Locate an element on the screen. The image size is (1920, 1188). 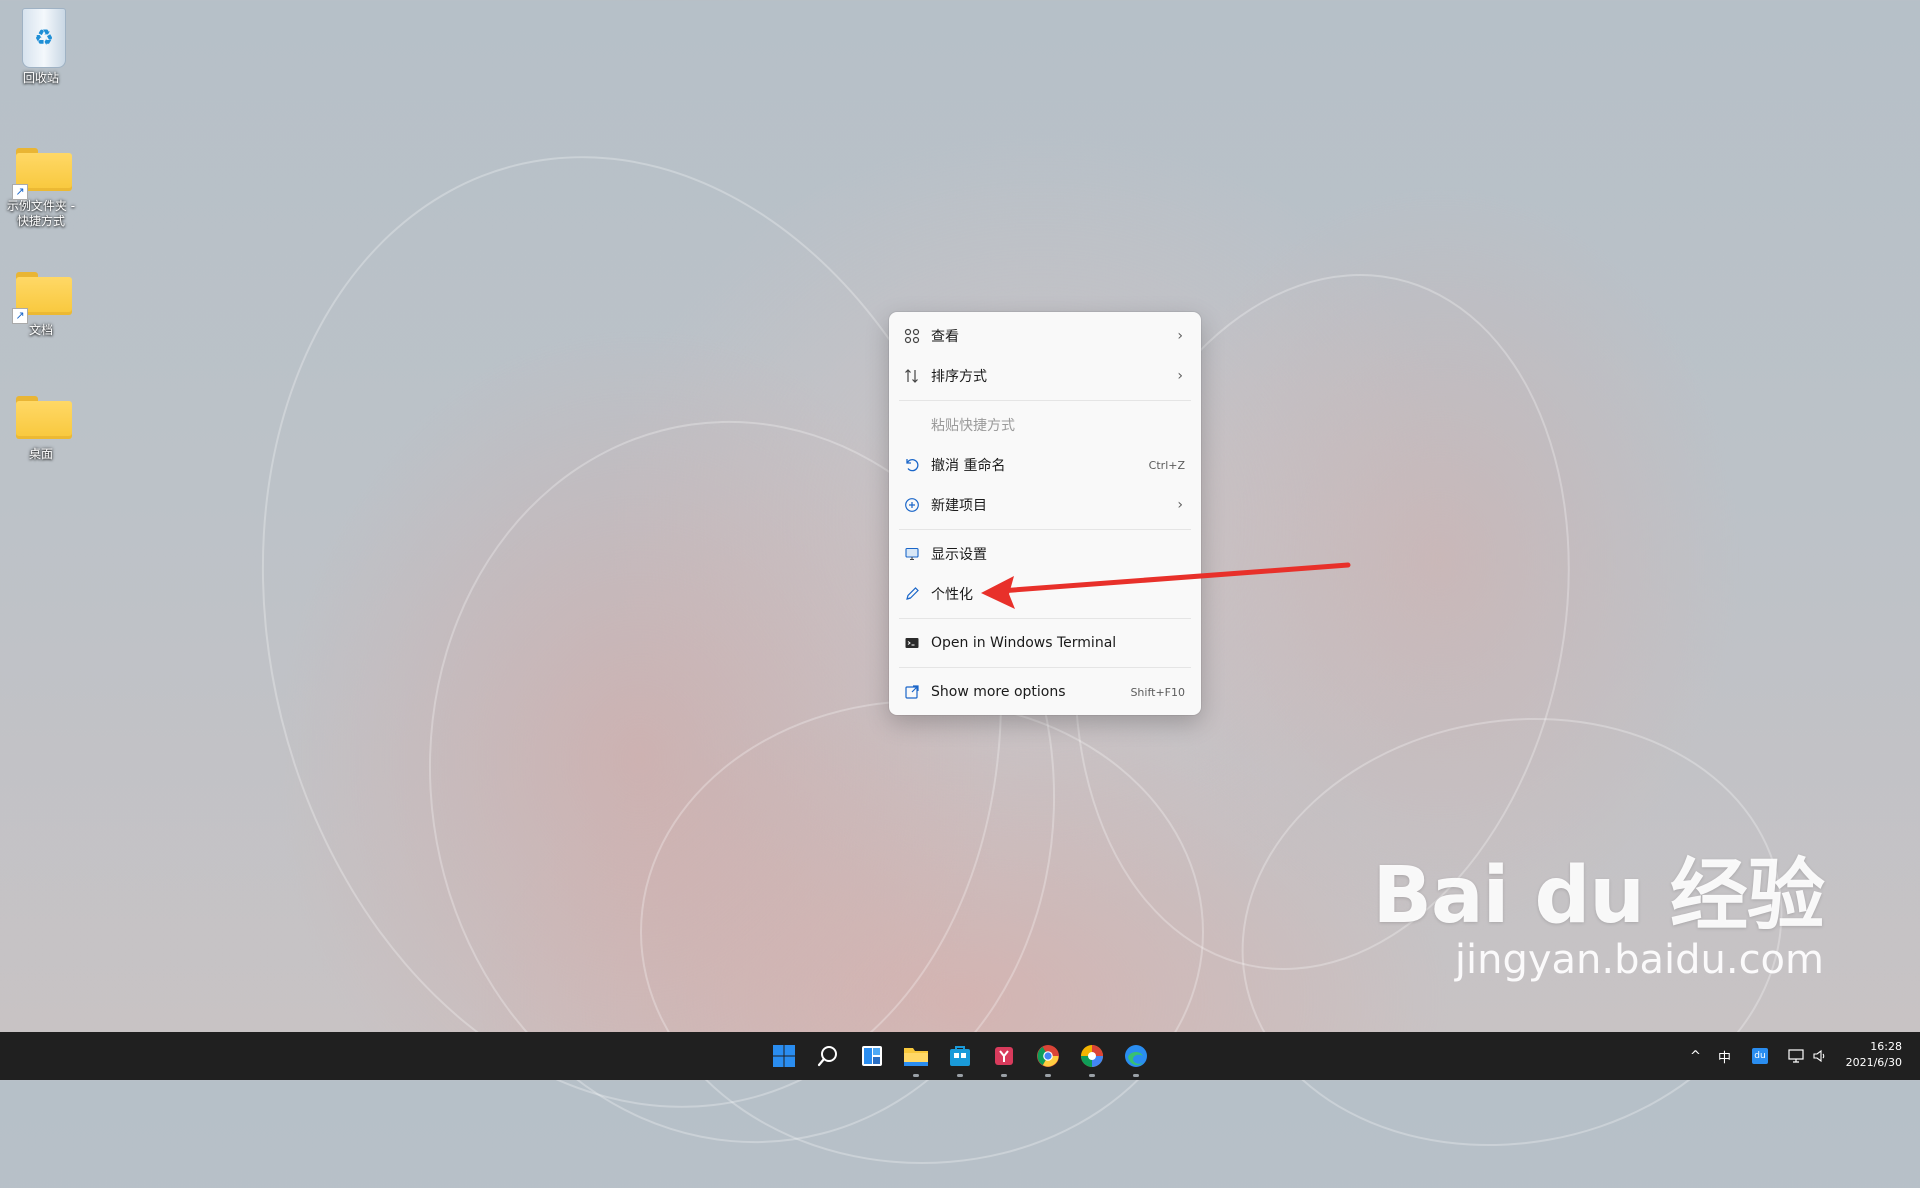
annotation-arrow is located at coordinates (1166, 585).